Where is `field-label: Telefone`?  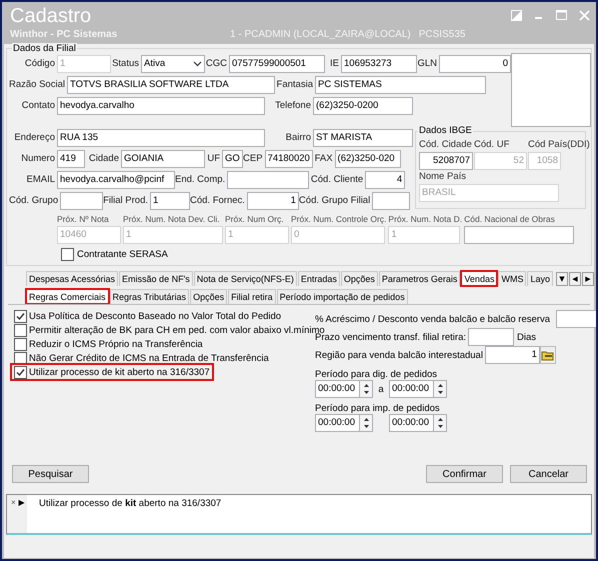 field-label: Telefone is located at coordinates (293, 105).